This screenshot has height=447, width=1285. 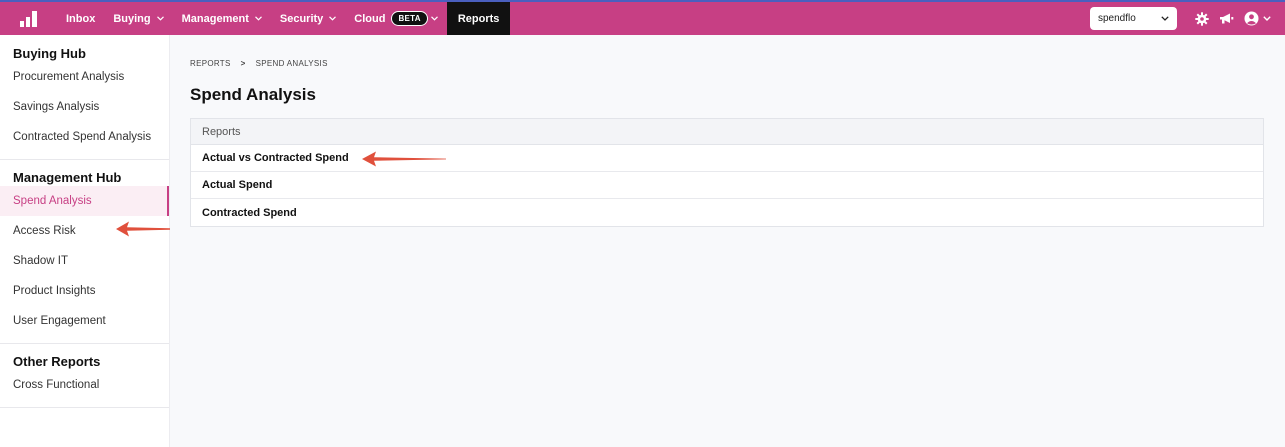 I want to click on nav-reports-label: Reports, so click(x=478, y=18).